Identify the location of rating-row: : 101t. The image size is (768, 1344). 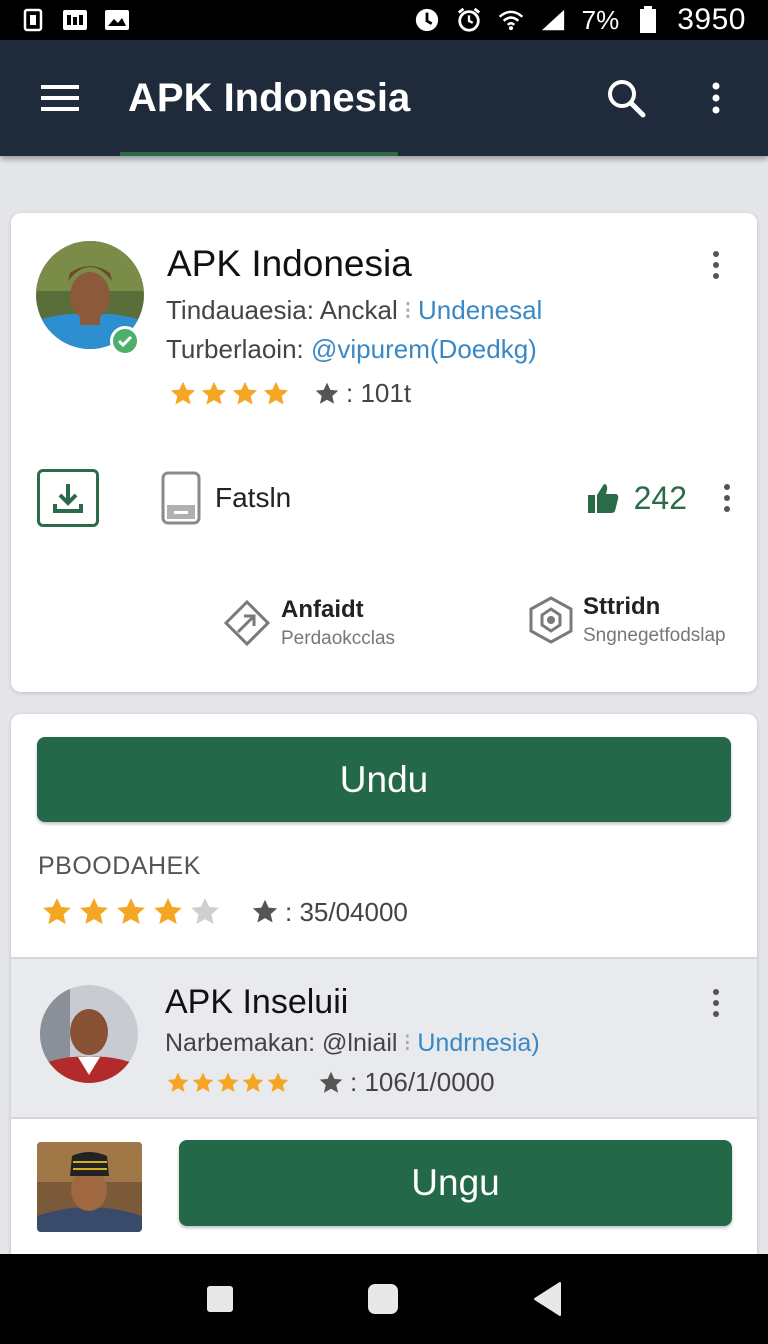
(290, 393).